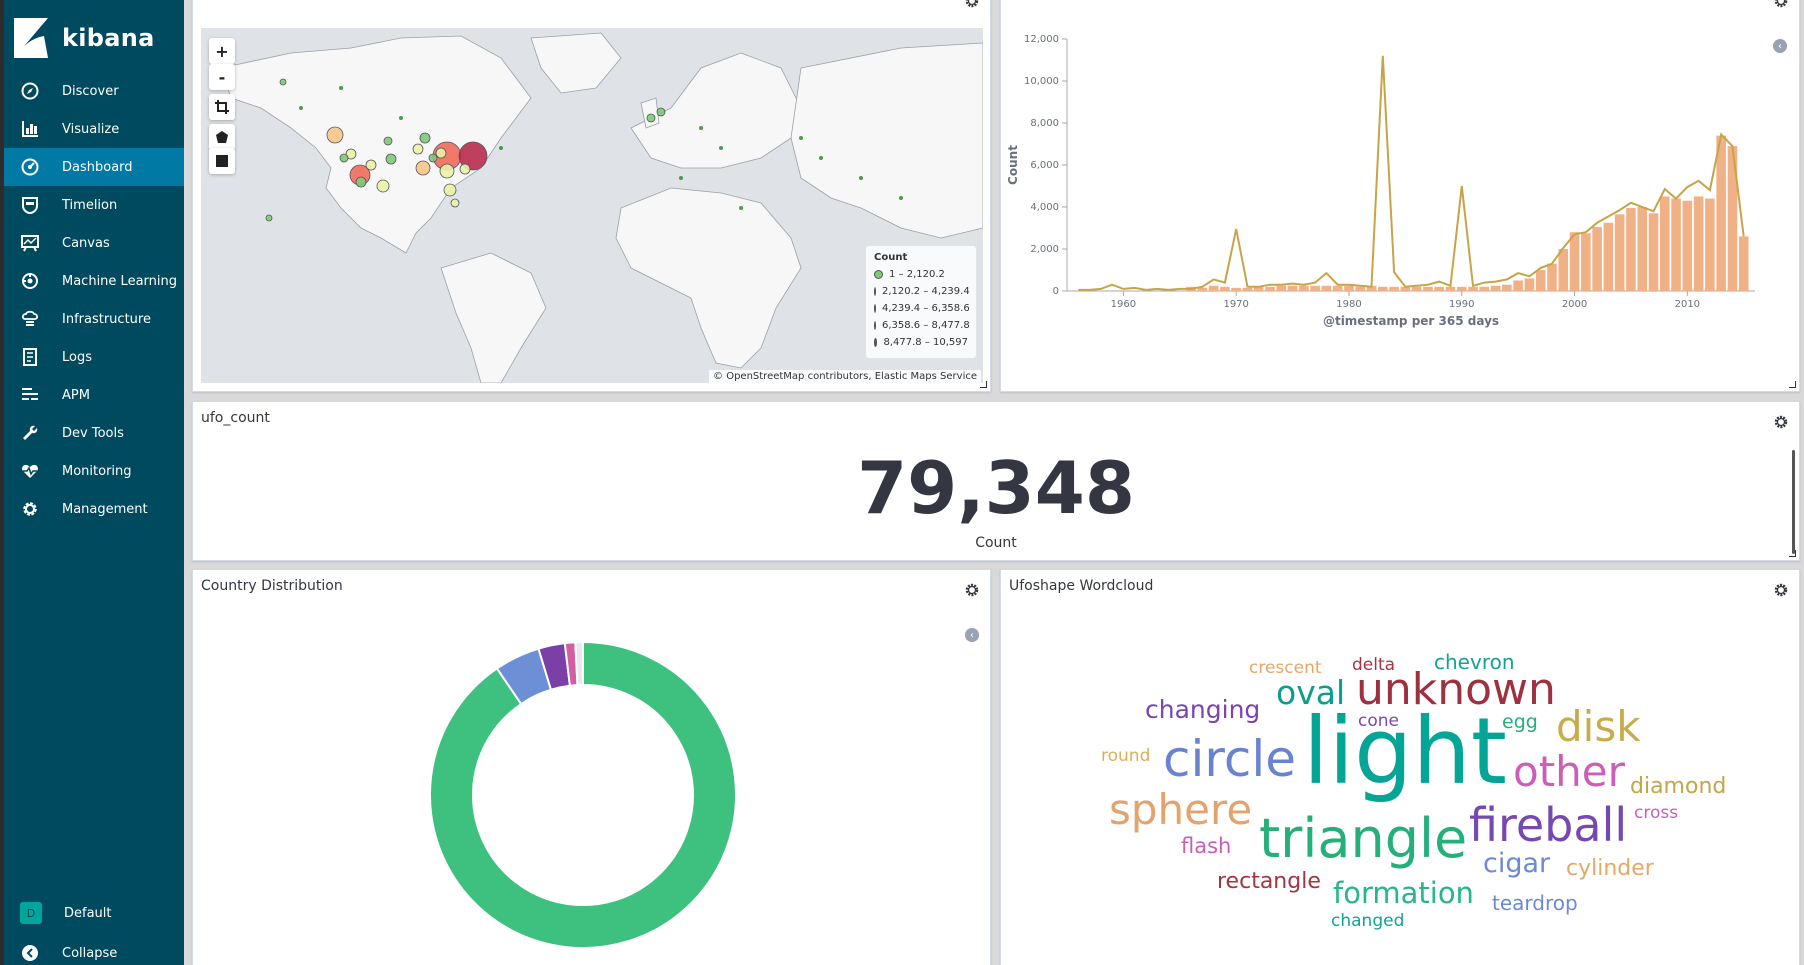 Image resolution: width=1804 pixels, height=965 pixels. What do you see at coordinates (1125, 756) in the screenshot?
I see `word-round: round` at bounding box center [1125, 756].